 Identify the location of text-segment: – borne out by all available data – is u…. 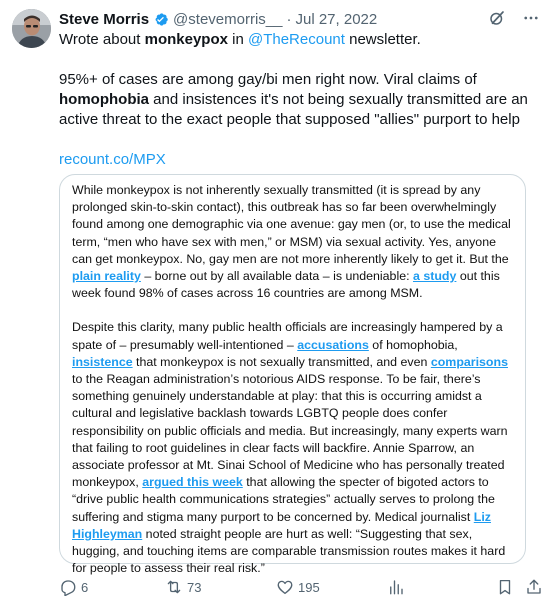
(276, 276).